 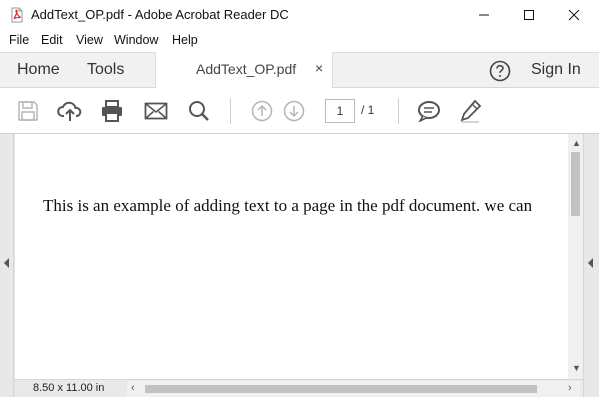 What do you see at coordinates (185, 40) in the screenshot?
I see `menu-help: Help` at bounding box center [185, 40].